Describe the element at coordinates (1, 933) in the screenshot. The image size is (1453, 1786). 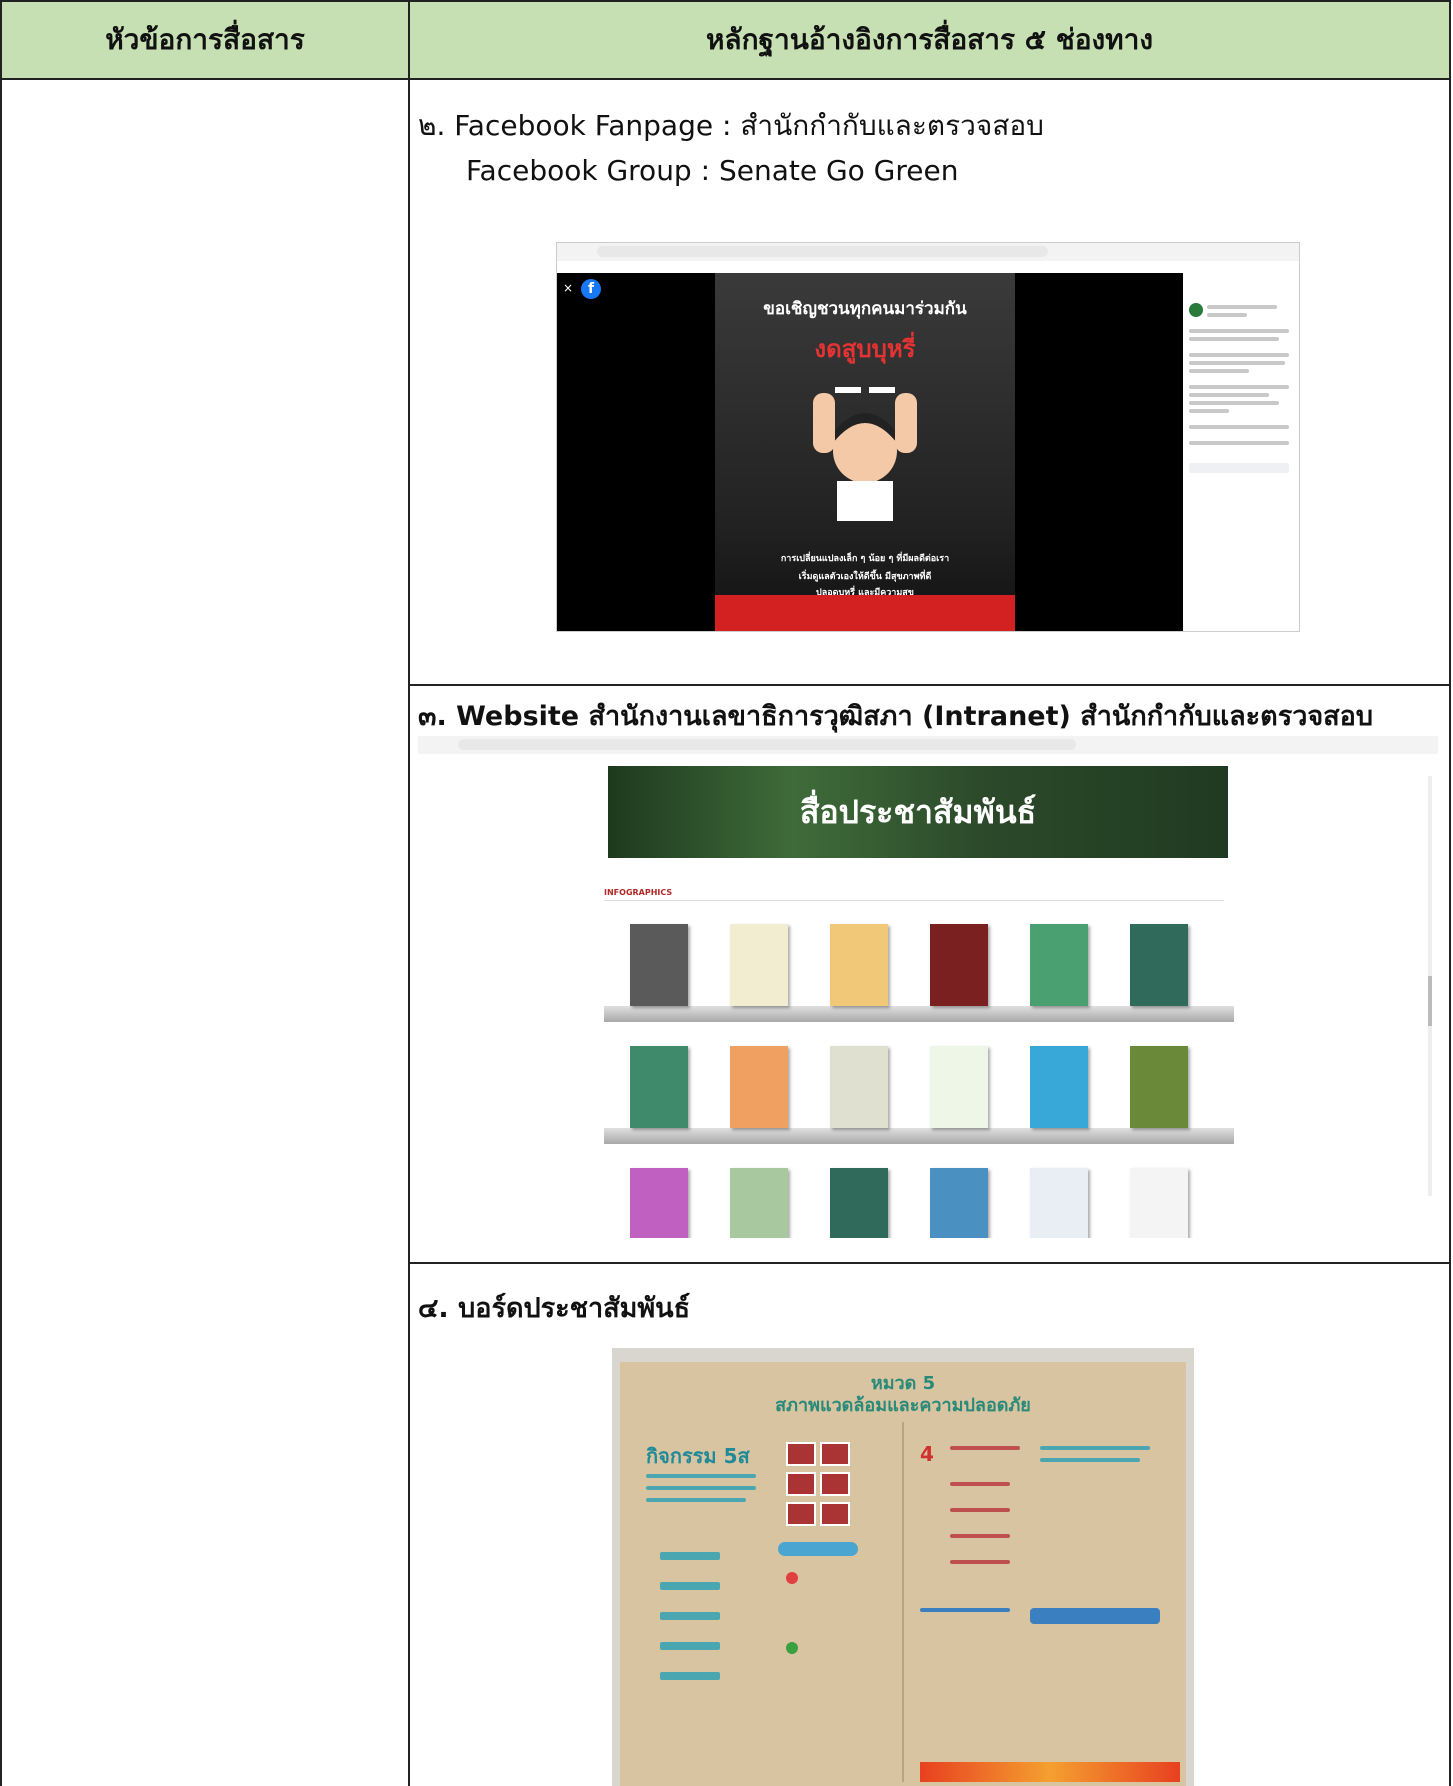
I see `border-left` at that location.